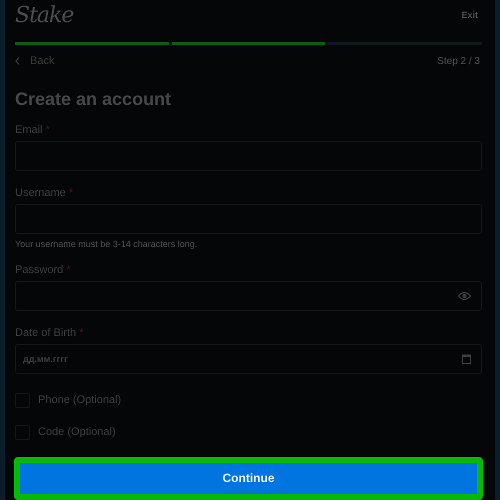 The height and width of the screenshot is (500, 500). What do you see at coordinates (77, 432) in the screenshot?
I see `checkbox-label: Code (Optional)` at bounding box center [77, 432].